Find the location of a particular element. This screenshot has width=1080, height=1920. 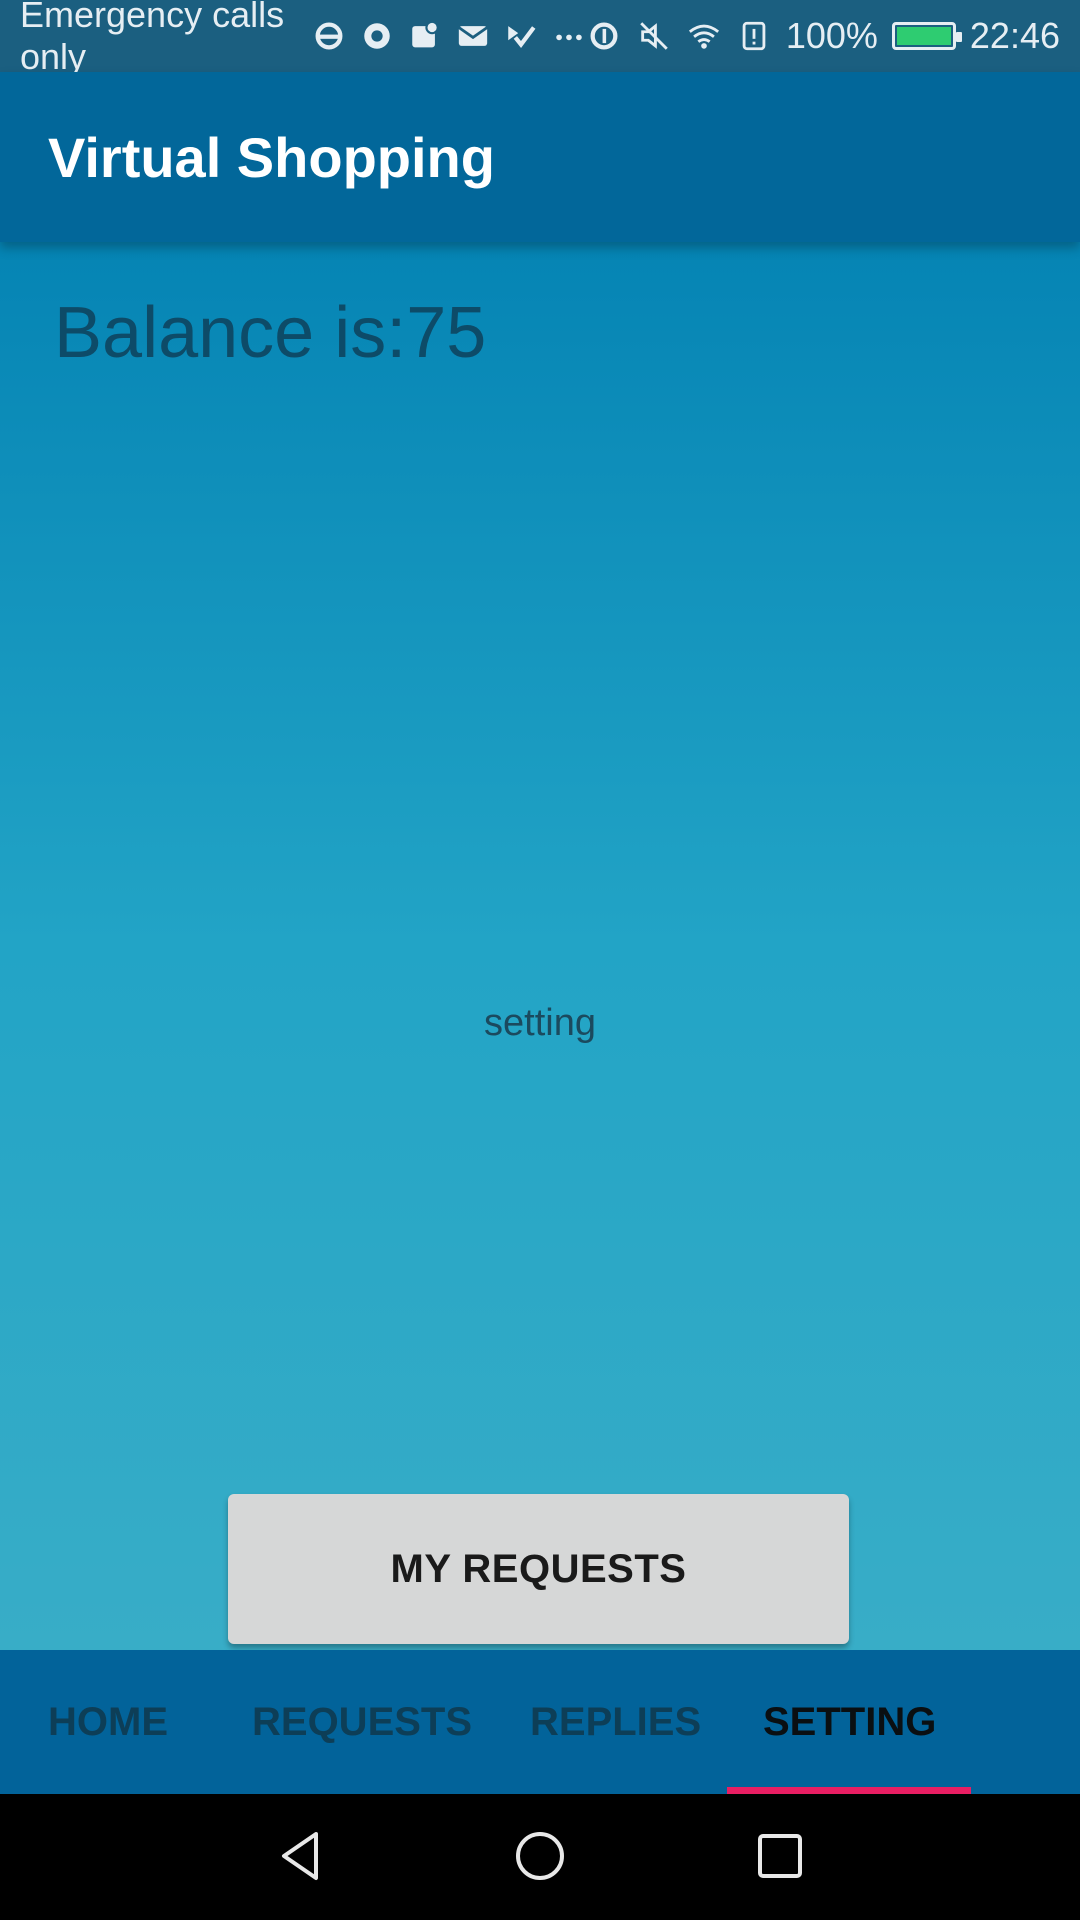

chrome-icon is located at coordinates (377, 36).